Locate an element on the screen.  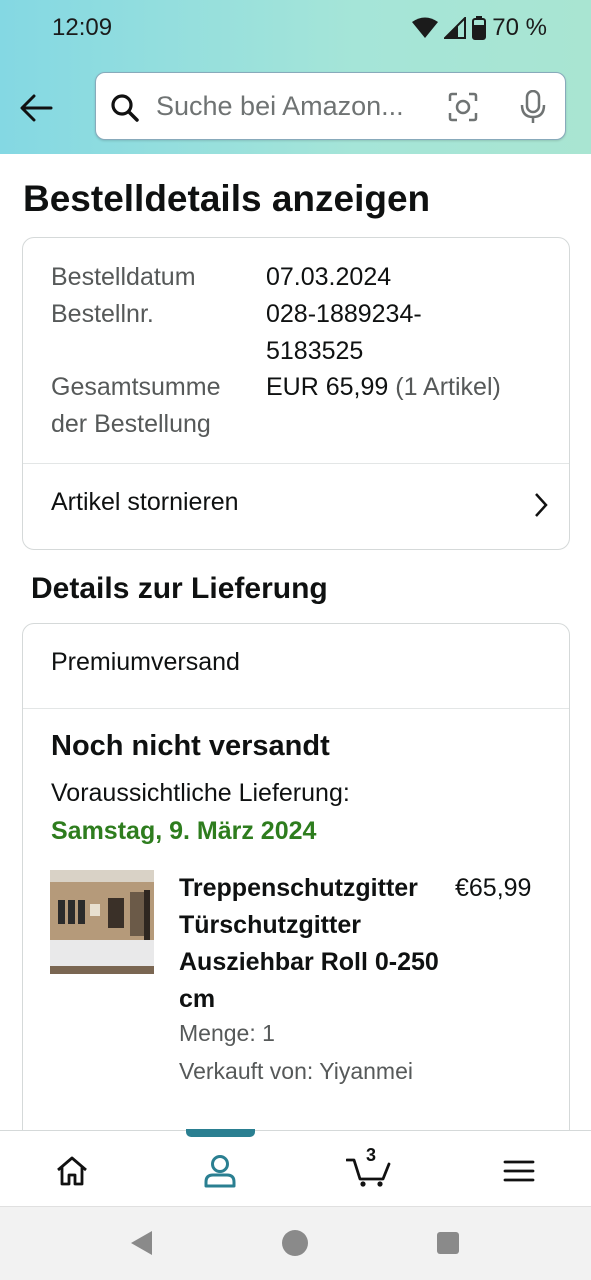
system-home-icon is located at coordinates (295, 1243).